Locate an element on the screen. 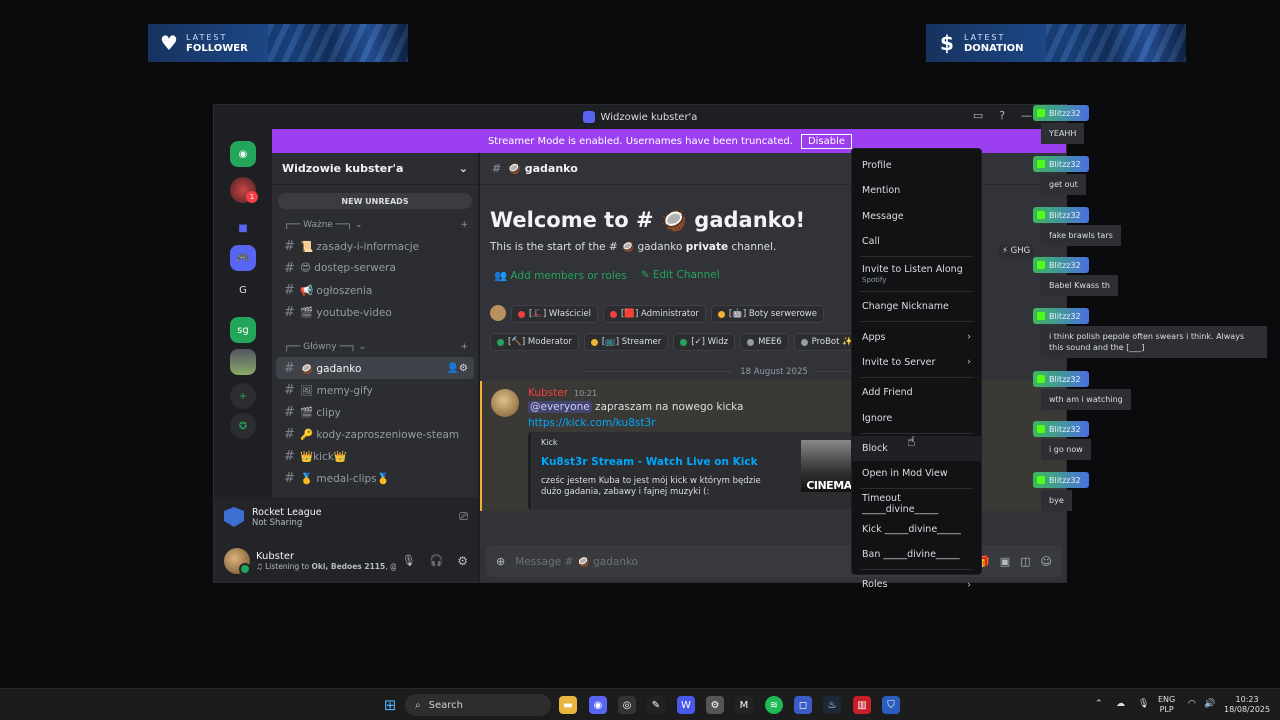 This screenshot has width=1280, height=720. channel-item: # 🎬 youtube-video is located at coordinates (375, 312).